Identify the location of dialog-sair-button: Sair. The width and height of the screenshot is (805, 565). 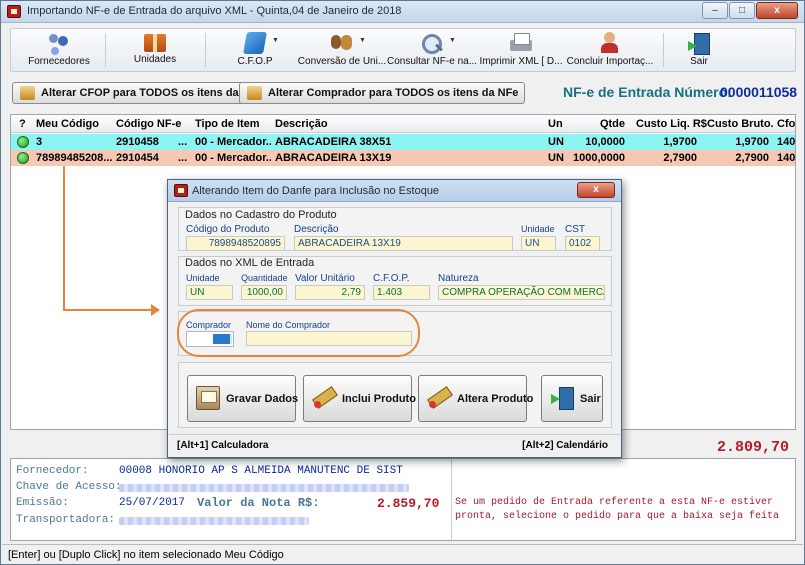
(572, 398).